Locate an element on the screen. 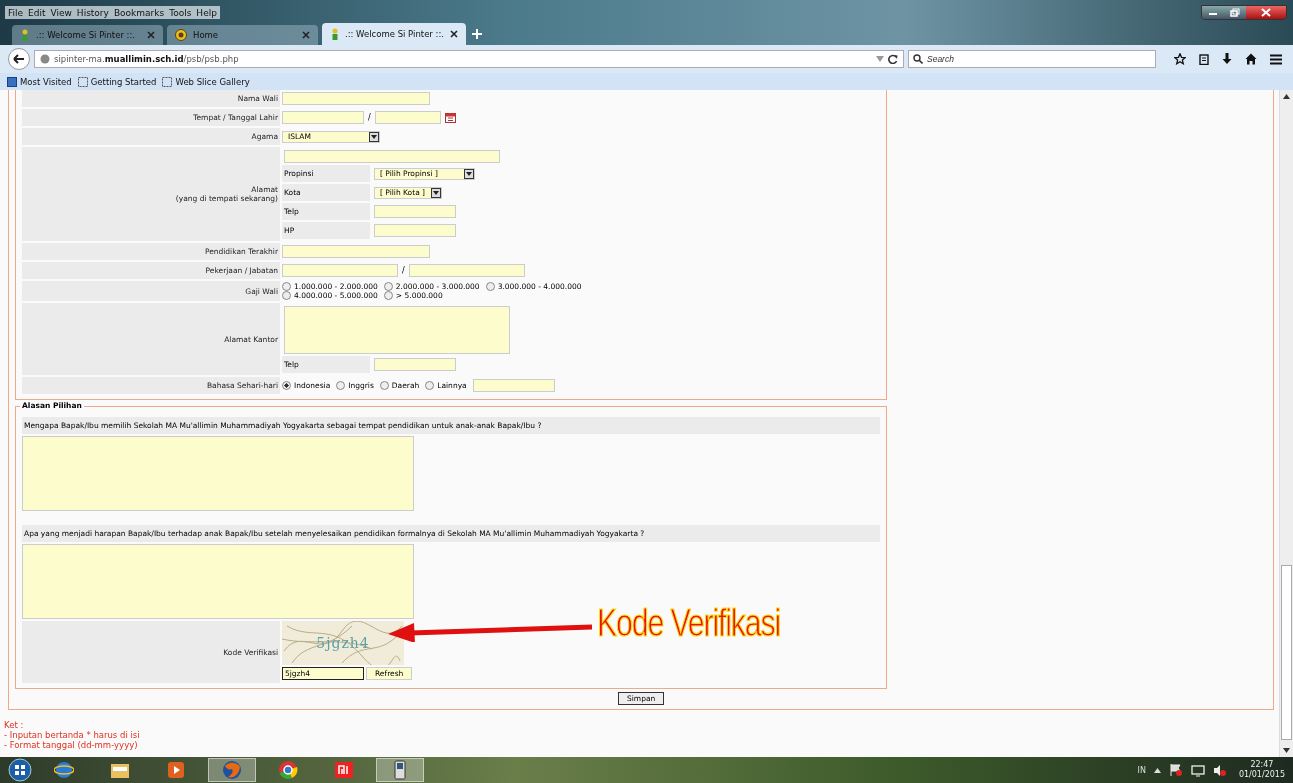  phone-icon is located at coordinates (400, 770).